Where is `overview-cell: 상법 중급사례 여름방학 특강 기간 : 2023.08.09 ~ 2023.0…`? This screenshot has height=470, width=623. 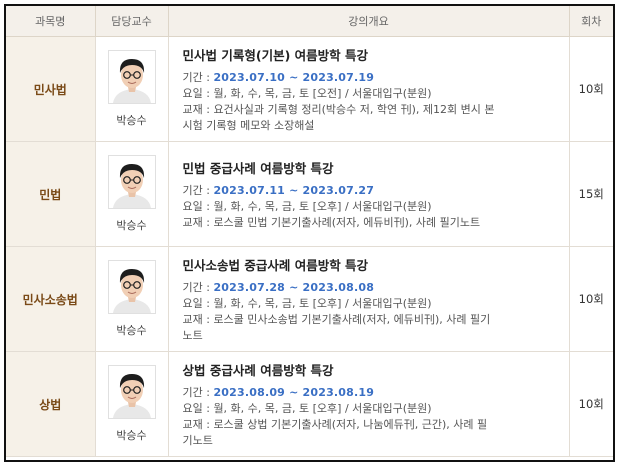 overview-cell: 상법 중급사례 여름방학 특강 기간 : 2023.08.09 ~ 2023.0… is located at coordinates (368, 404).